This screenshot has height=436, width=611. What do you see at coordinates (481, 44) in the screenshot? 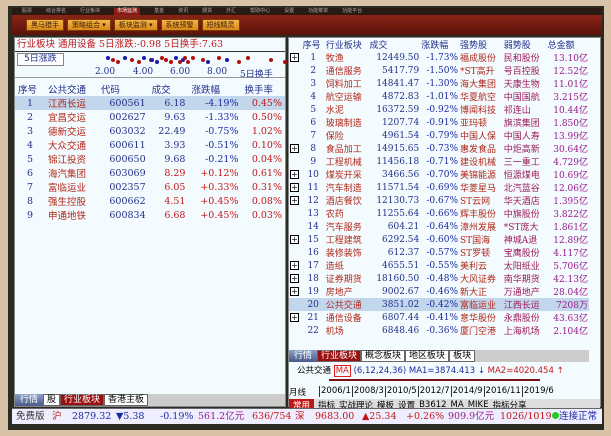
I see `column-header: 强势股` at bounding box center [481, 44].